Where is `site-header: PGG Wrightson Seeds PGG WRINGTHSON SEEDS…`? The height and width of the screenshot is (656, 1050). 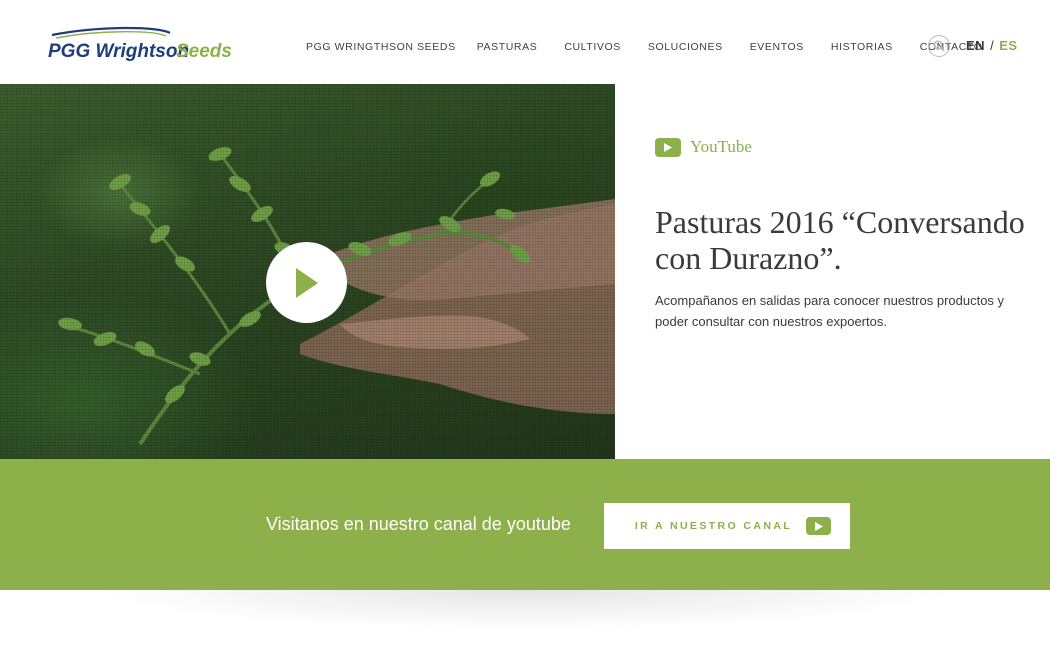 site-header: PGG Wrightson Seeds PGG WRINGTHSON SEEDS… is located at coordinates (525, 42).